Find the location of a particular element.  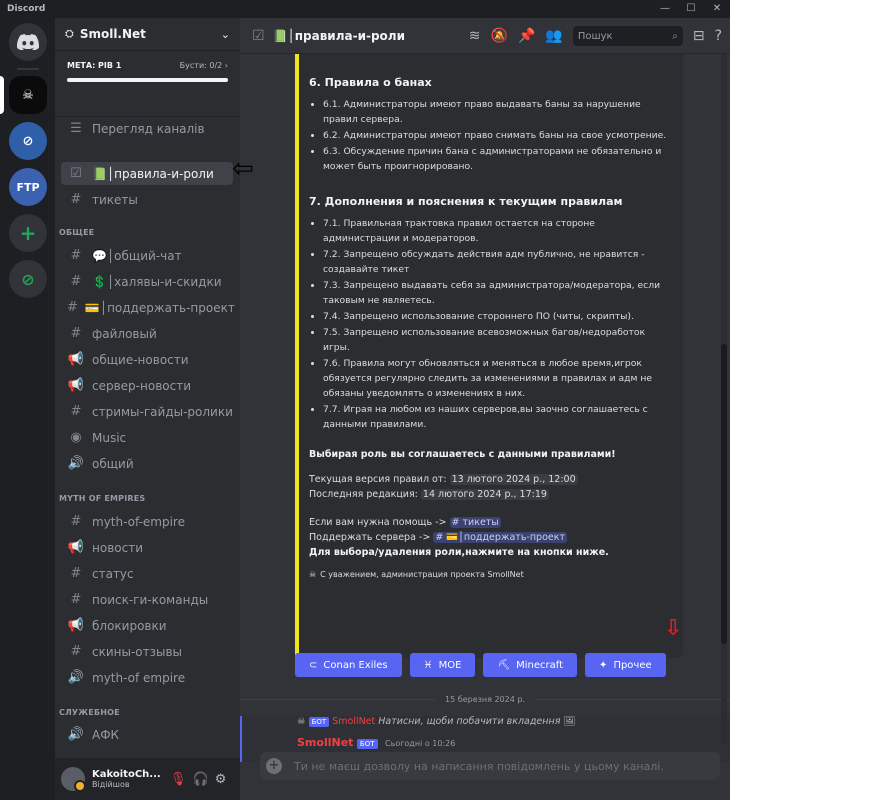

channel-item: ◉ Music is located at coordinates (147, 437).